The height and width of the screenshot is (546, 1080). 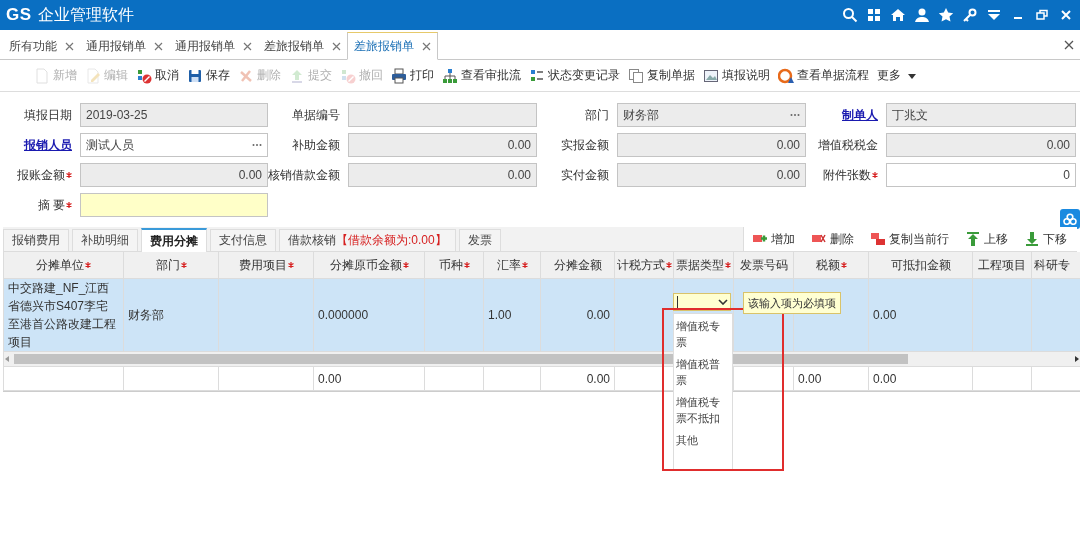 I want to click on toolbar-button: 更多, so click(x=897, y=75).